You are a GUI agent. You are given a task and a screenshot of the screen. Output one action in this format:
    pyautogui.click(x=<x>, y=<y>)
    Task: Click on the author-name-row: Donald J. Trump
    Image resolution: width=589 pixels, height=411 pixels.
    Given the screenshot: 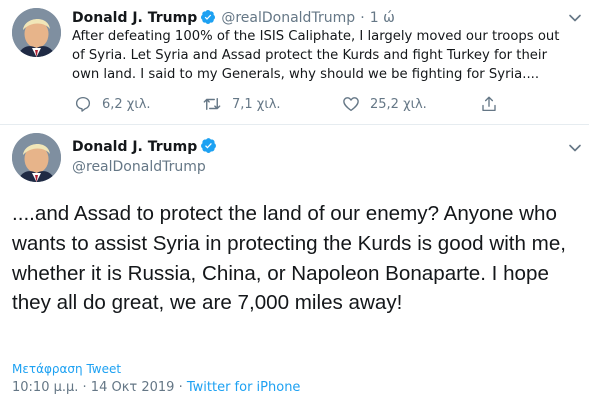 What is the action you would take?
    pyautogui.click(x=144, y=148)
    